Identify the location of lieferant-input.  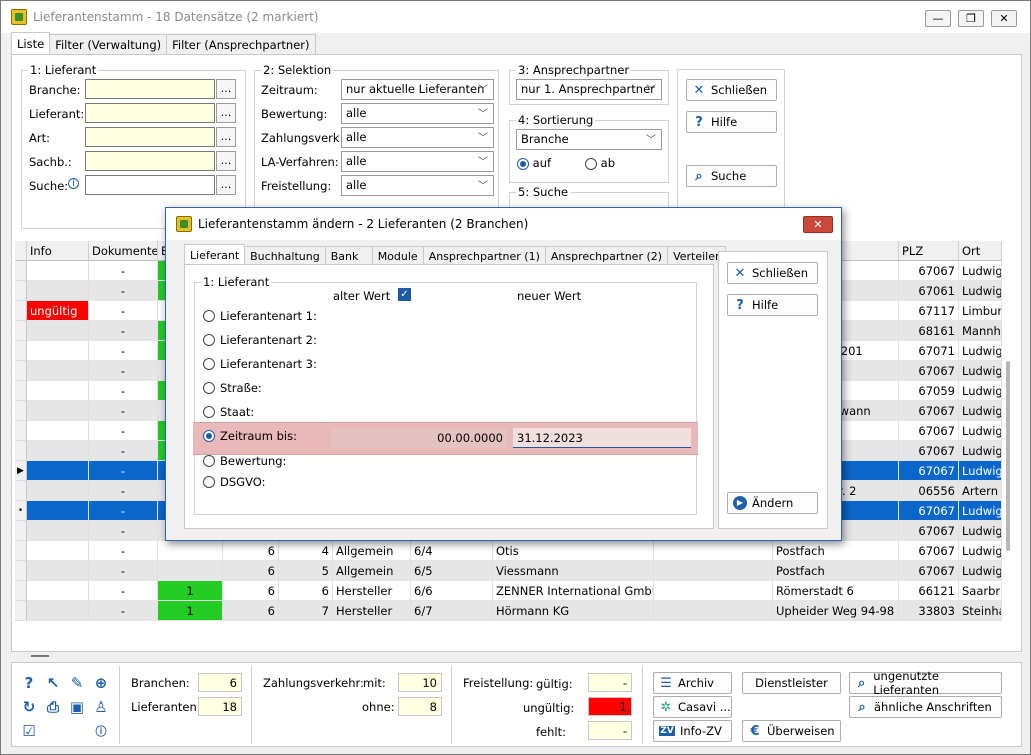
(150, 113).